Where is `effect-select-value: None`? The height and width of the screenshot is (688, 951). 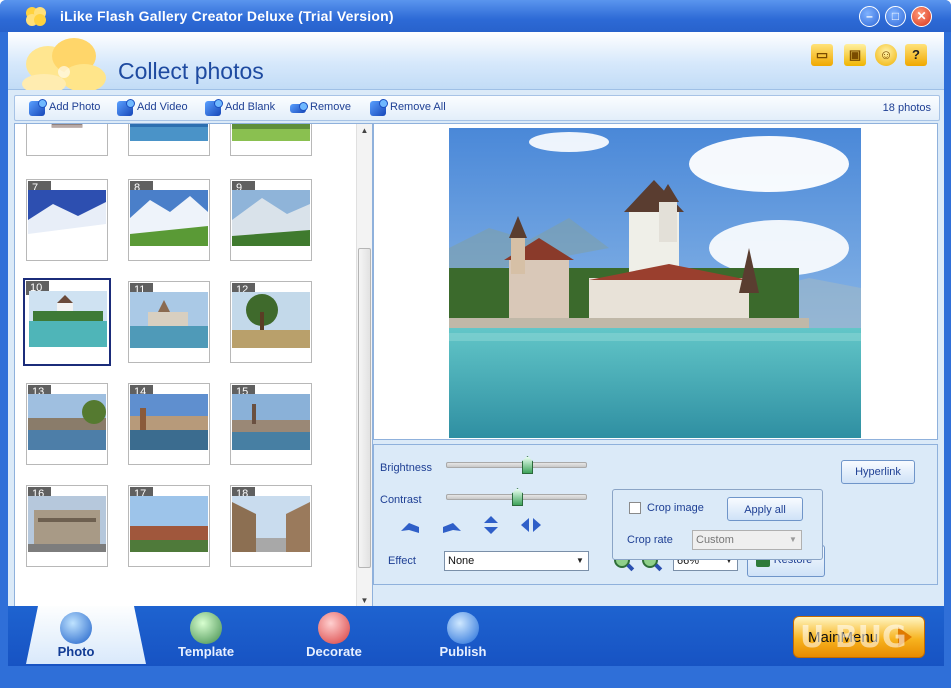
effect-select-value: None is located at coordinates (461, 561).